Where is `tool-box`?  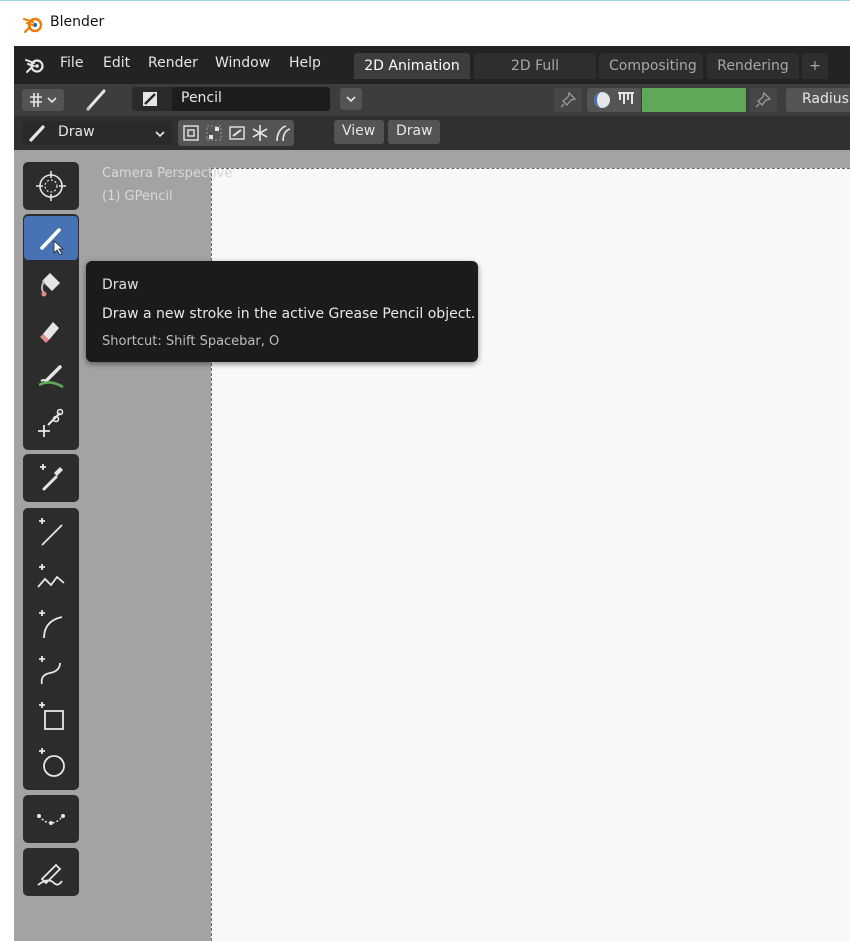
tool-box is located at coordinates (51, 716).